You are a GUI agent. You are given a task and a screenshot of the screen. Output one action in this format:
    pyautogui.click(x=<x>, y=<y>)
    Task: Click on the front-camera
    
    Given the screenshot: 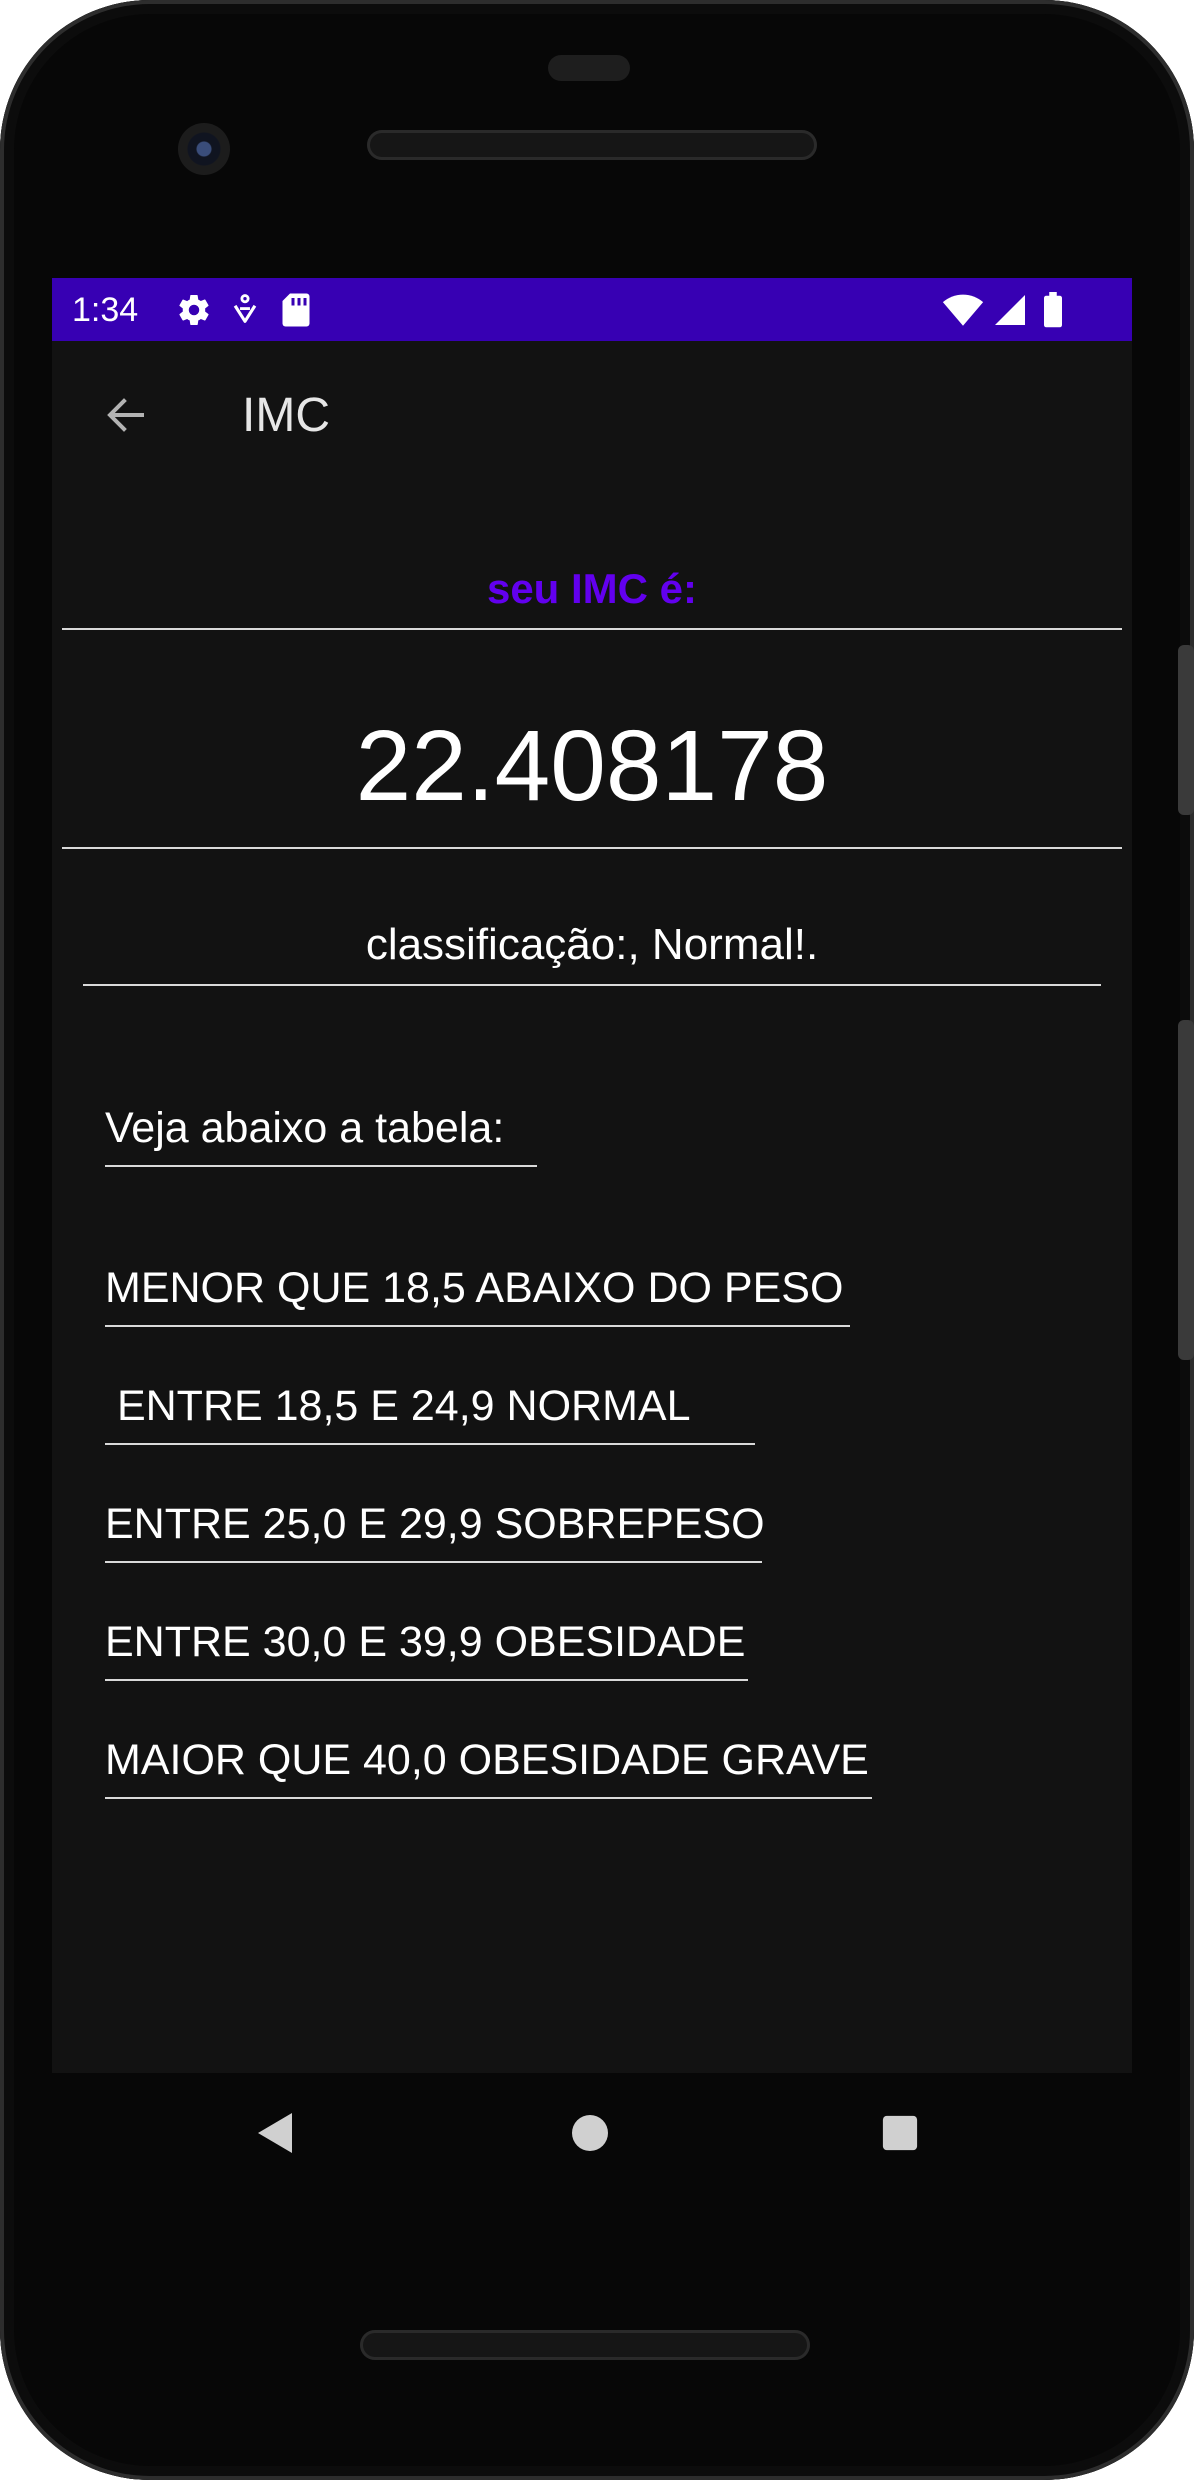 What is the action you would take?
    pyautogui.click(x=204, y=149)
    